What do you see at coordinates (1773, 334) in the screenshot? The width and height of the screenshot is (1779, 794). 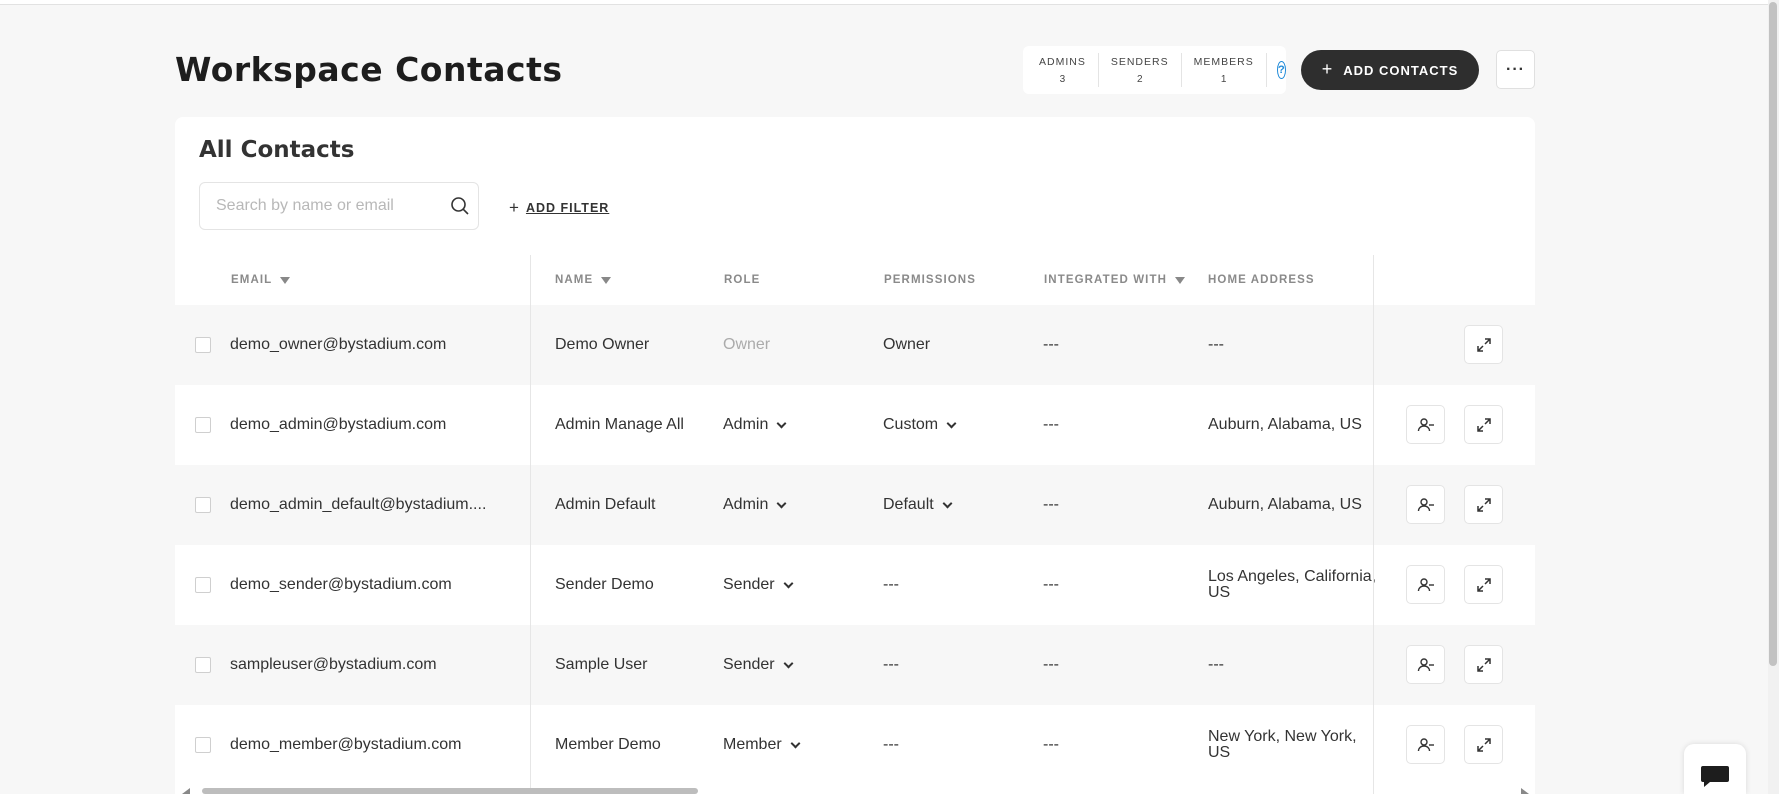 I see `vertical-scrollbar` at bounding box center [1773, 334].